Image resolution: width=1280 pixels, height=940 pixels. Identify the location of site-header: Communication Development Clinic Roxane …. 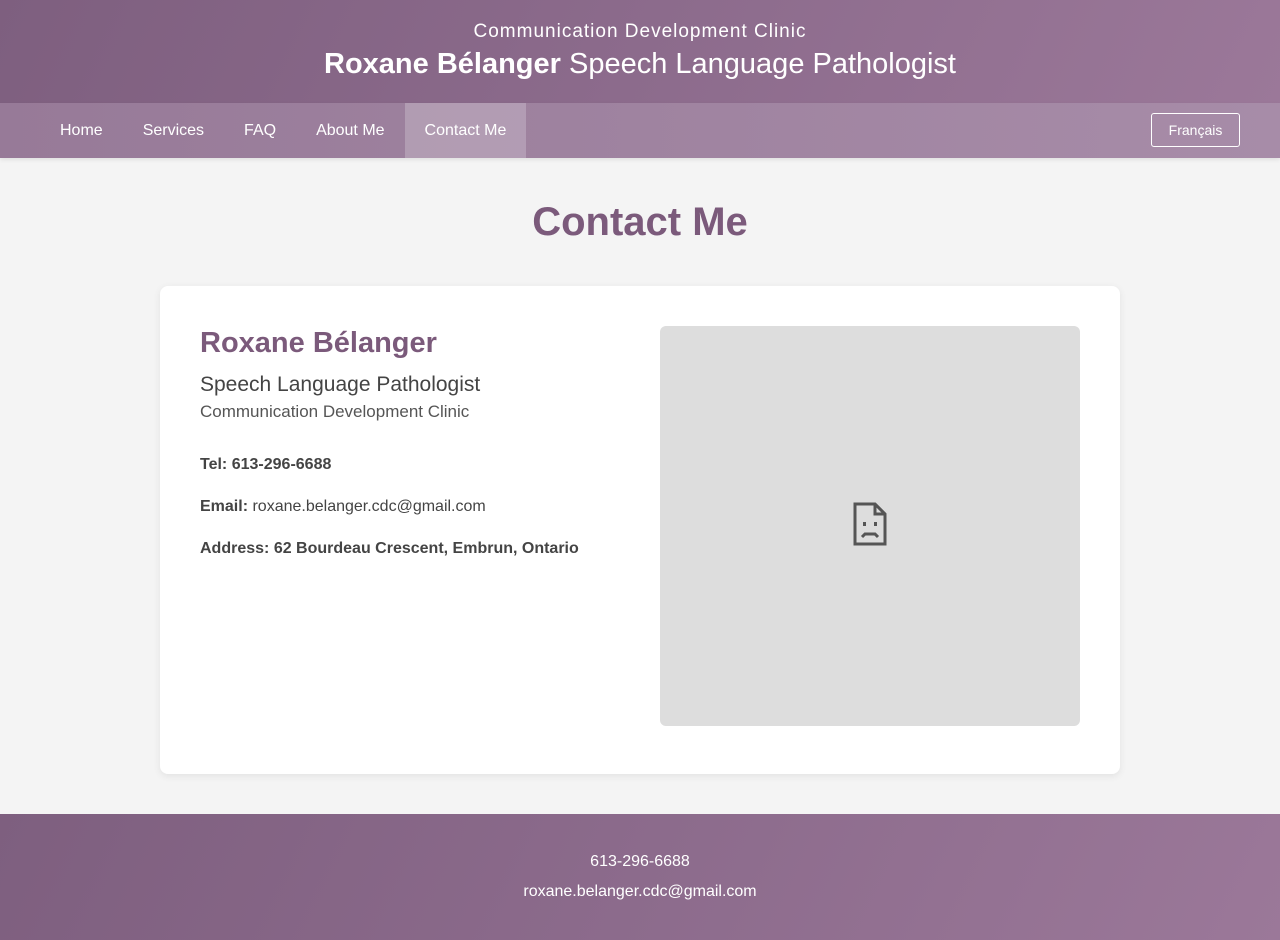
(640, 51).